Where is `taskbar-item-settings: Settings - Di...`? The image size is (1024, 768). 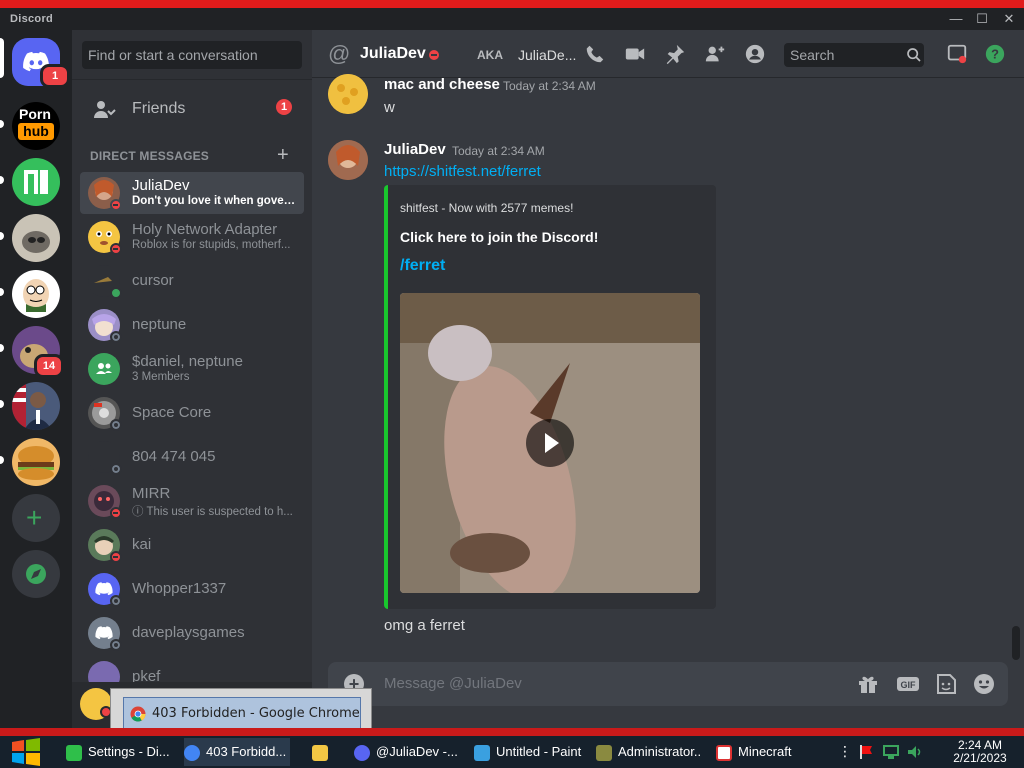 taskbar-item-settings: Settings - Di... is located at coordinates (121, 752).